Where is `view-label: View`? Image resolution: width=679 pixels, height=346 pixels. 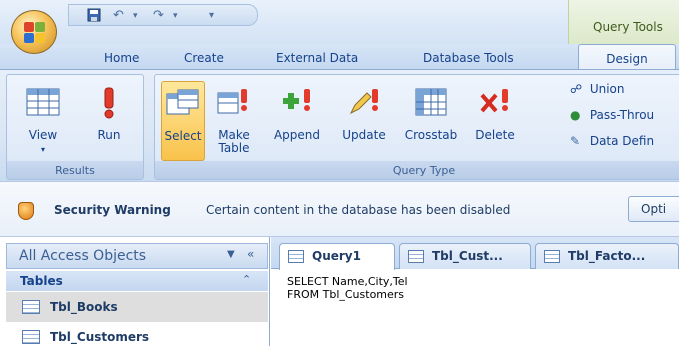 view-label: View is located at coordinates (43, 135).